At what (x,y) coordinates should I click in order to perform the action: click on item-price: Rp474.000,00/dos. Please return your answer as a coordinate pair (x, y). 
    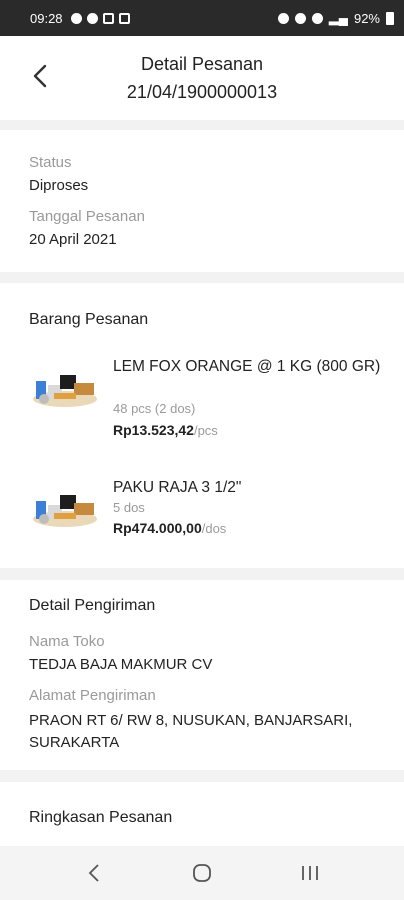
    Looking at the image, I should click on (169, 528).